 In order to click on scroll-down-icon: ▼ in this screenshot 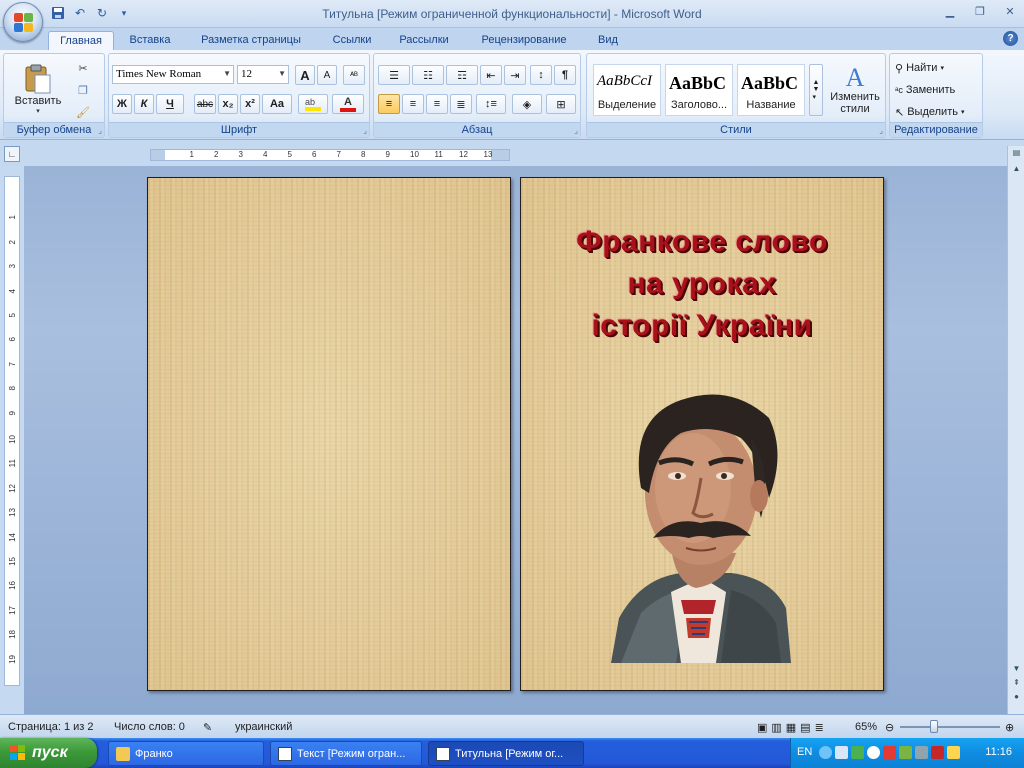, I will do `click(1016, 670)`.